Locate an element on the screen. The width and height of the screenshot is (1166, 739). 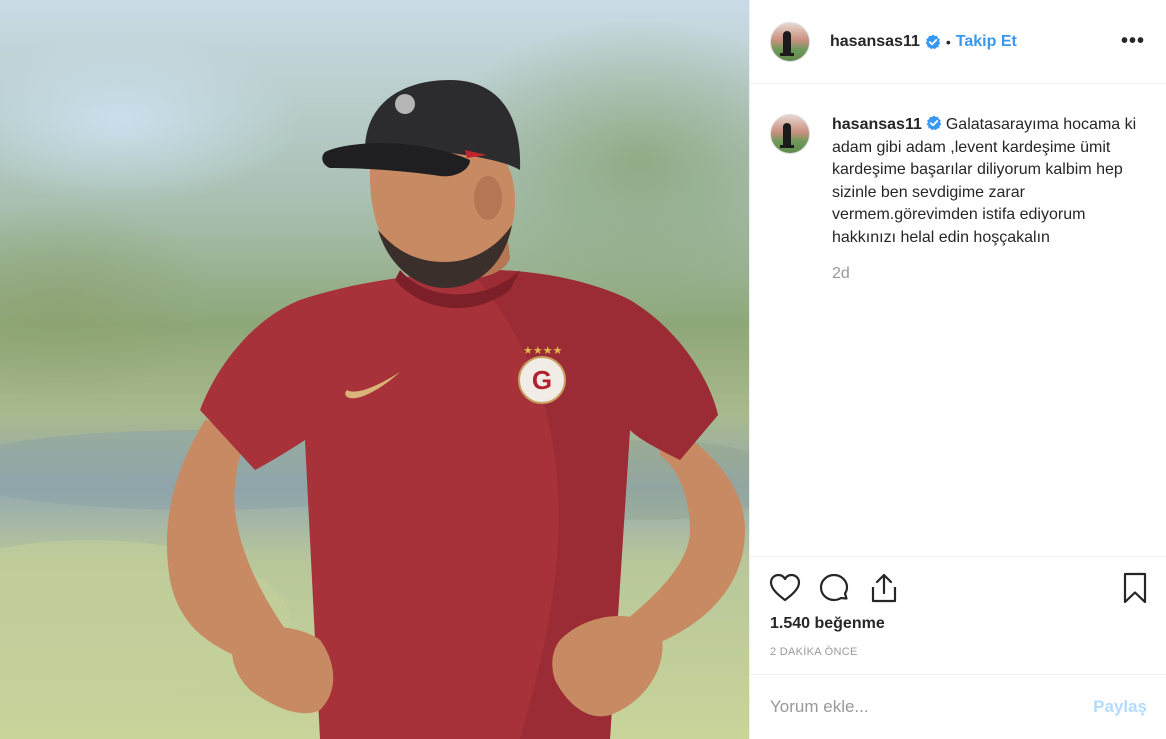
avatar is located at coordinates (790, 41).